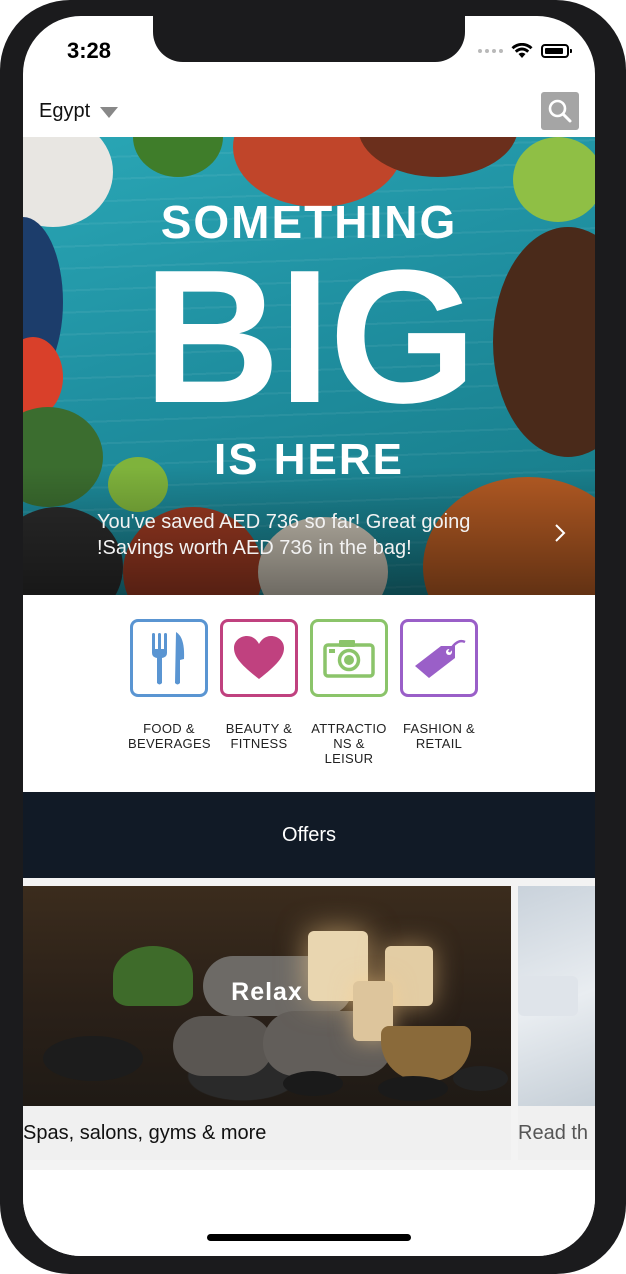 This screenshot has width=626, height=1274. I want to click on search-button, so click(560, 111).